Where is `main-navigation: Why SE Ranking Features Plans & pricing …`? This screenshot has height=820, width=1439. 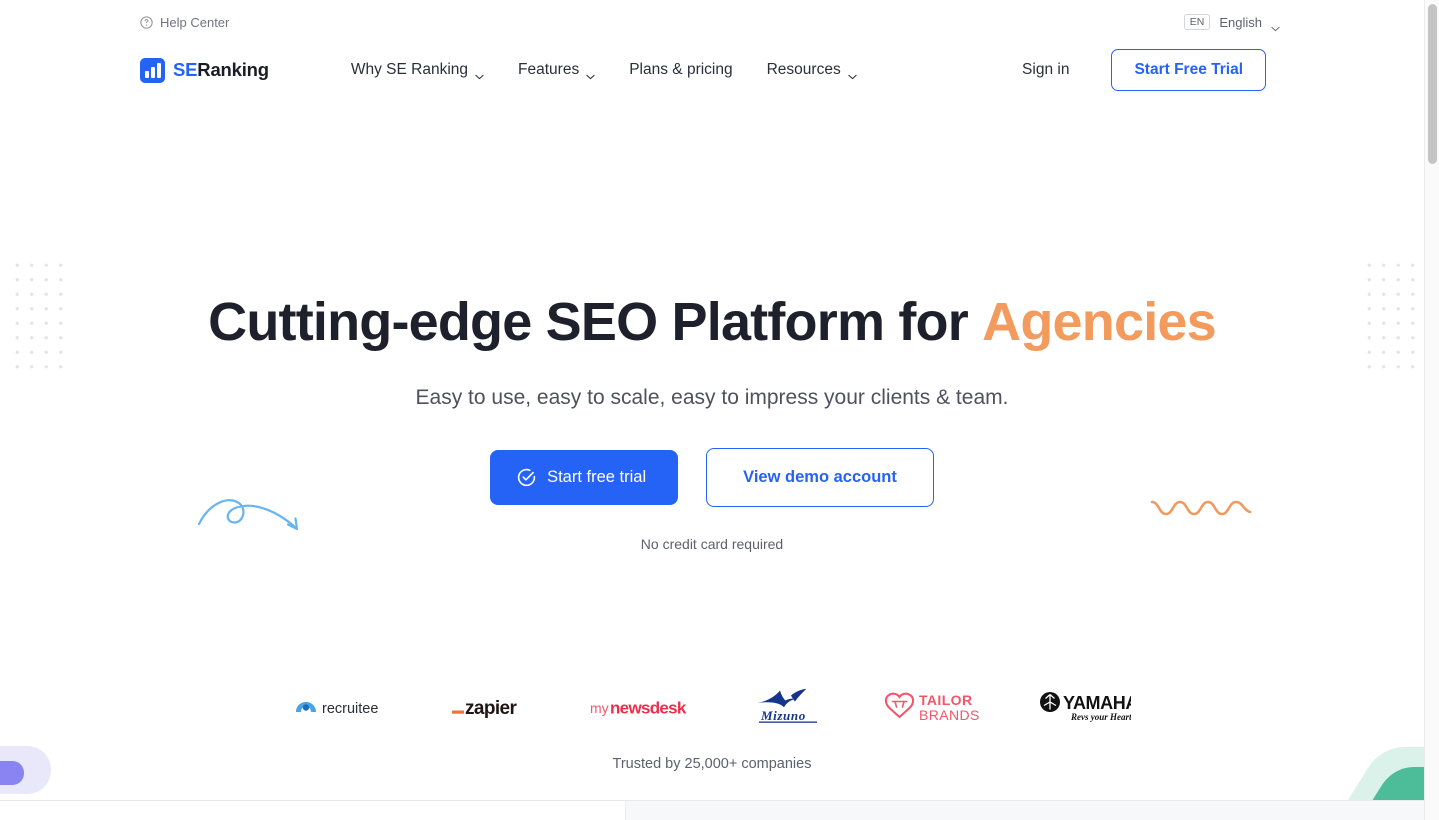 main-navigation: Why SE Ranking Features Plans & pricing … is located at coordinates (604, 70).